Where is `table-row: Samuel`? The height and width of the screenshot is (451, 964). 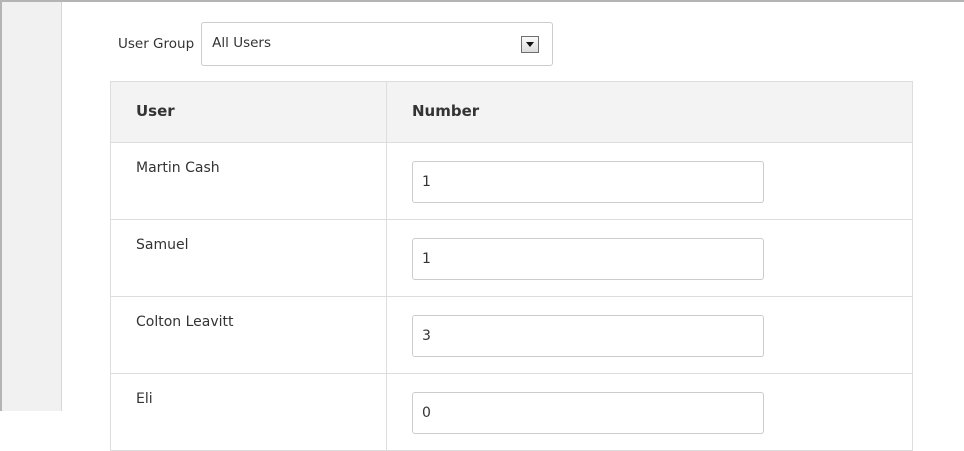 table-row: Samuel is located at coordinates (511, 258).